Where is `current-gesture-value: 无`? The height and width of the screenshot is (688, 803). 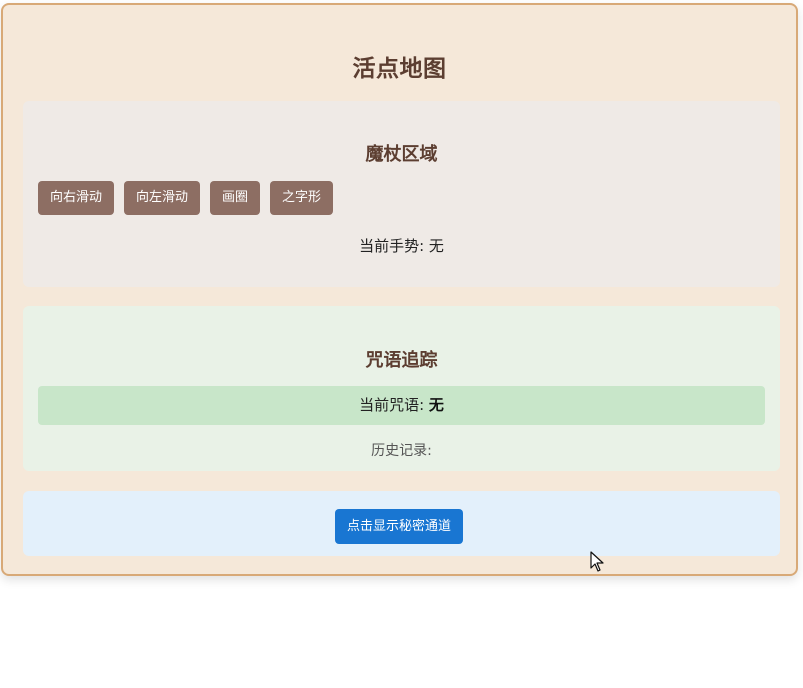
current-gesture-value: 无 is located at coordinates (436, 246).